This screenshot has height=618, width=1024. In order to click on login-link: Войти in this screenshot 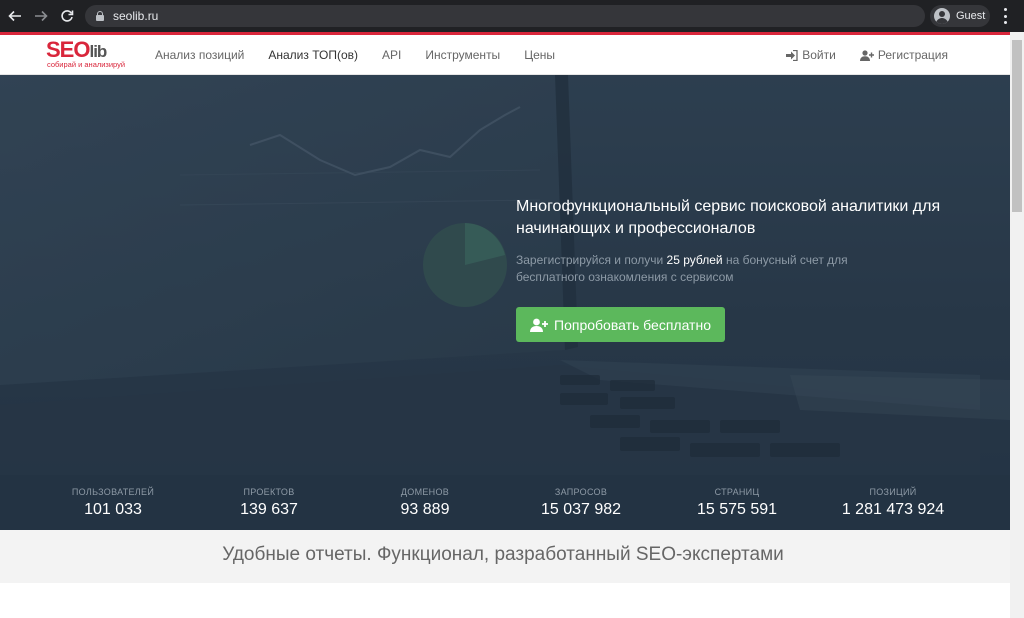, I will do `click(811, 55)`.